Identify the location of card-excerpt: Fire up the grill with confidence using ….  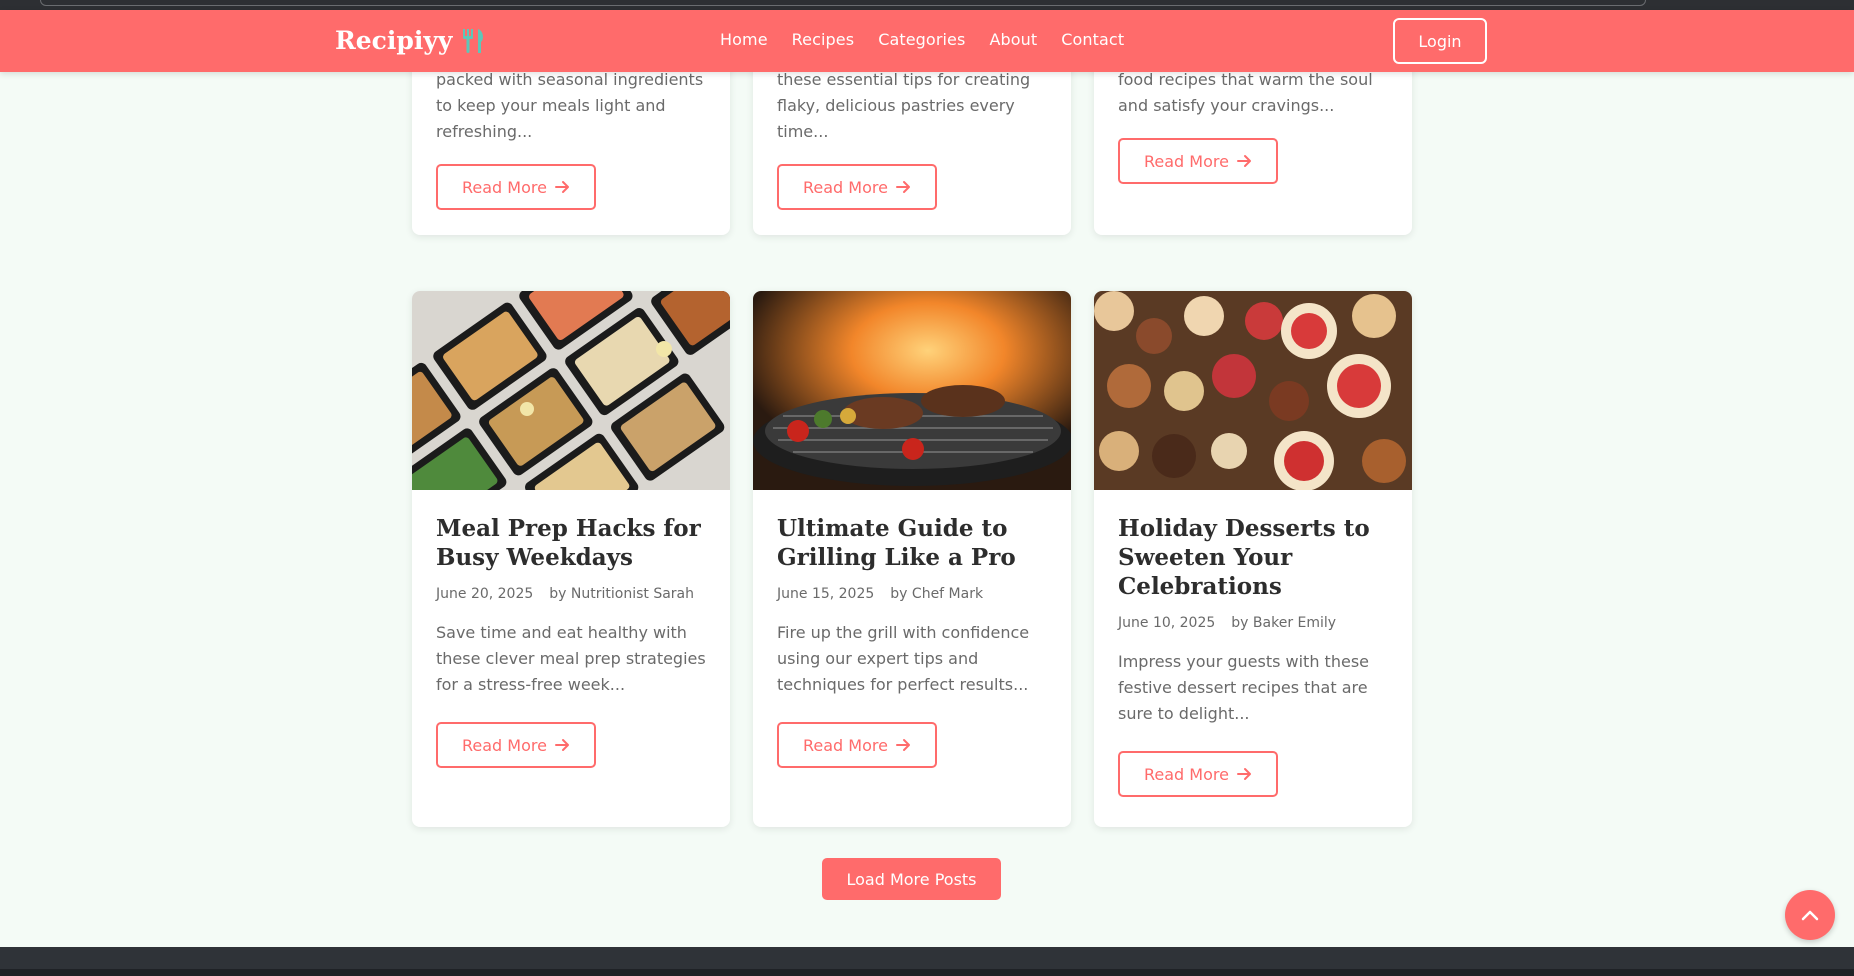
(903, 658).